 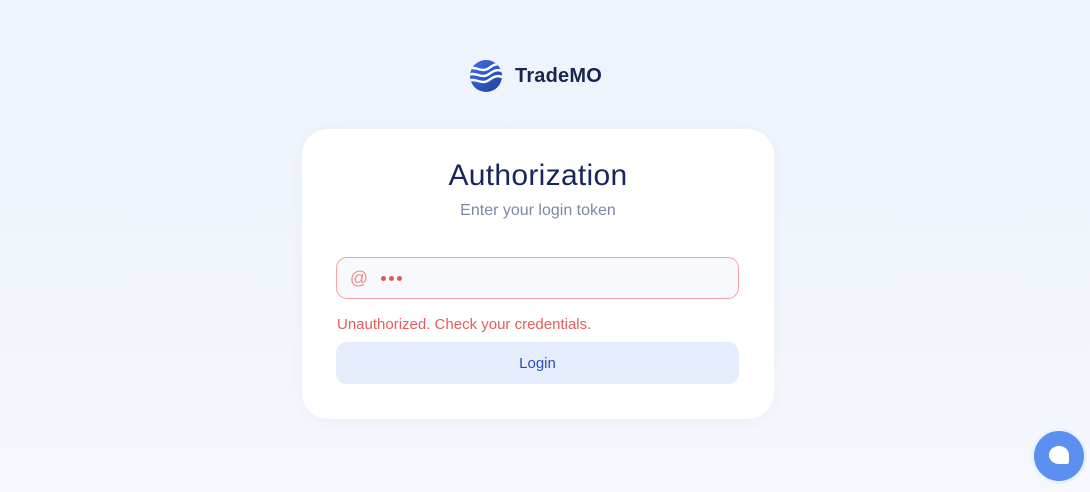 I want to click on chat-button, so click(x=1059, y=456).